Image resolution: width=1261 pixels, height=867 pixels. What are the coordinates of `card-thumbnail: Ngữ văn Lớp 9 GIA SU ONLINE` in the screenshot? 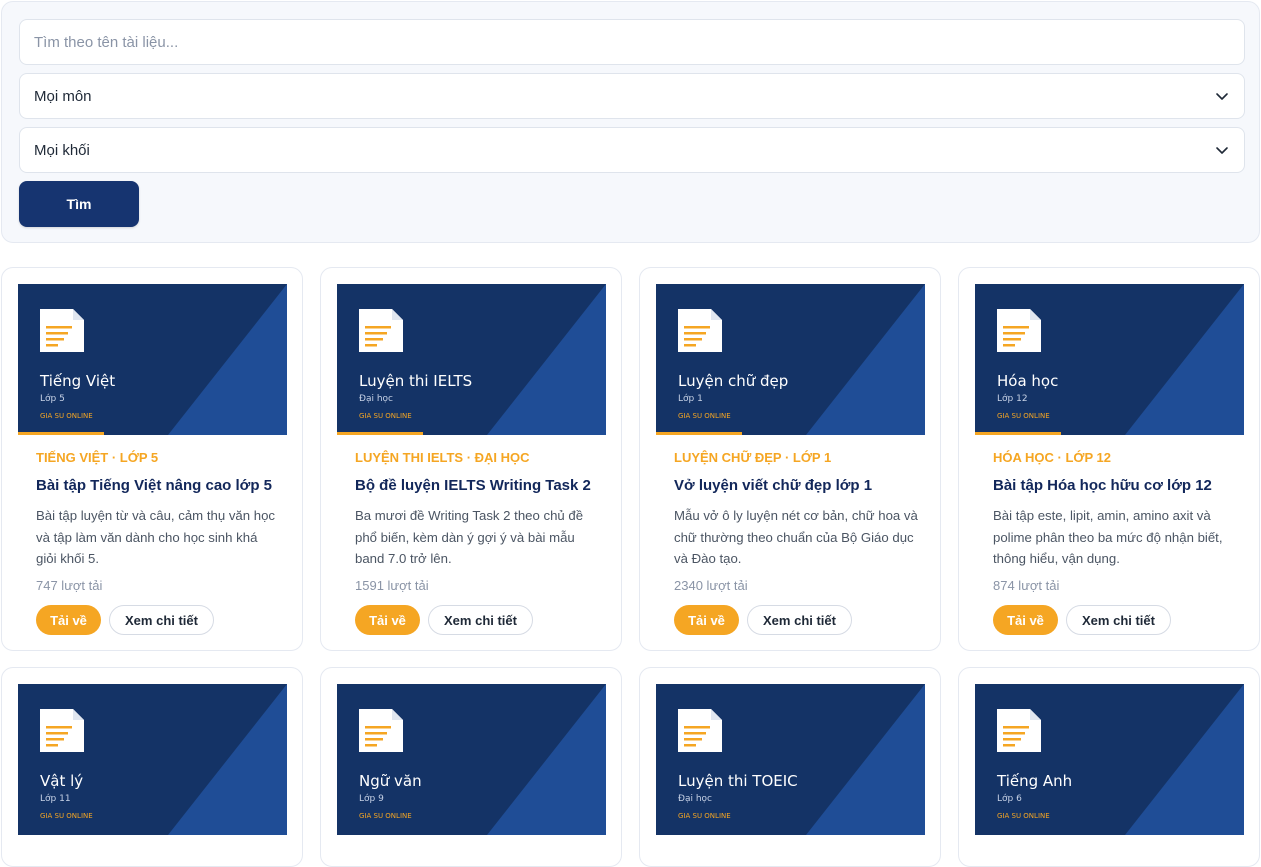 It's located at (471, 759).